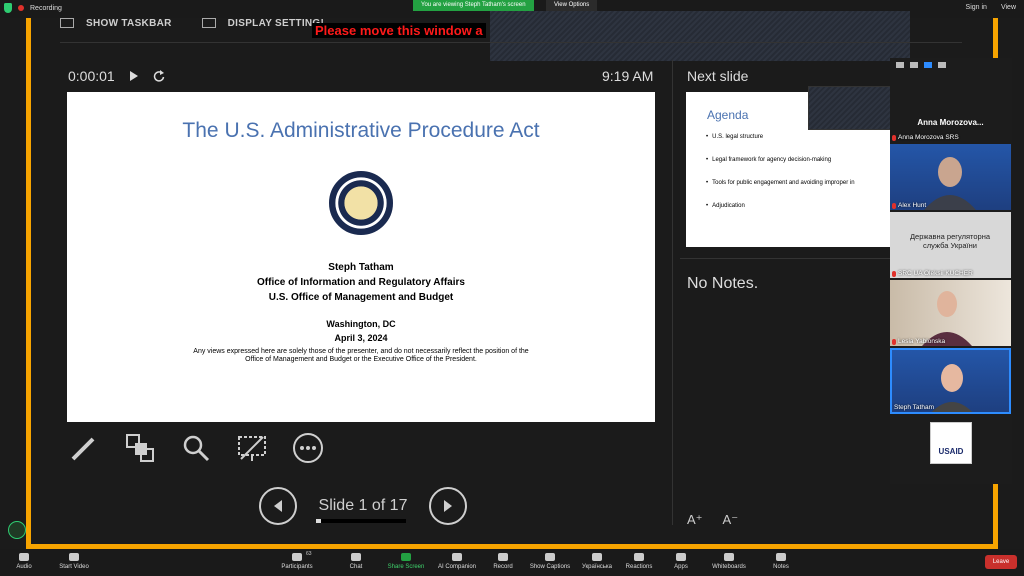 The height and width of the screenshot is (576, 1024). What do you see at coordinates (950, 449) in the screenshot?
I see `participant-tile: USAID` at bounding box center [950, 449].